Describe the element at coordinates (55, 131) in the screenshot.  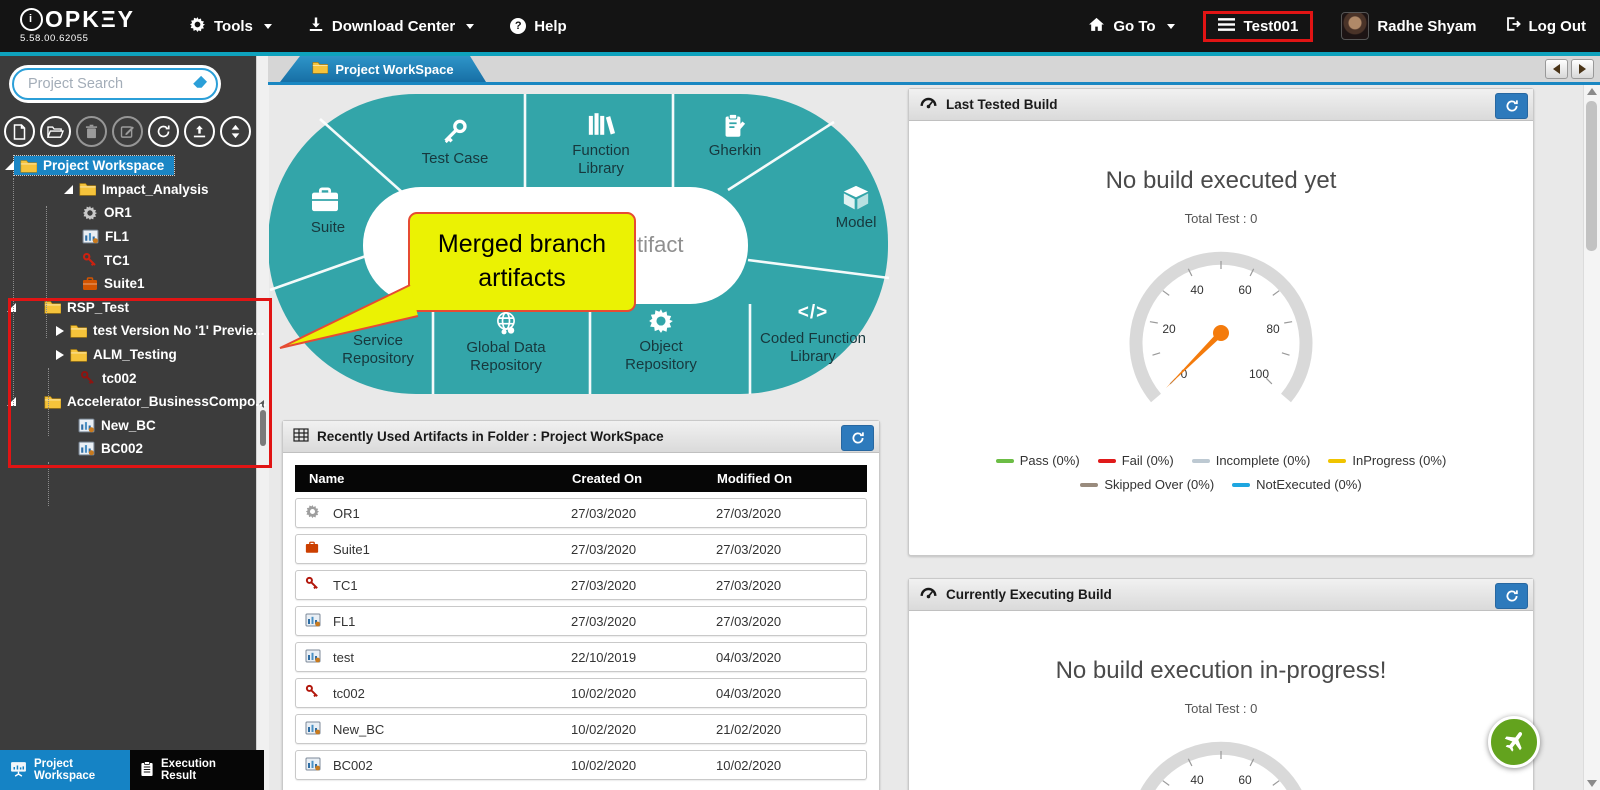
I see `open-folder-button` at that location.